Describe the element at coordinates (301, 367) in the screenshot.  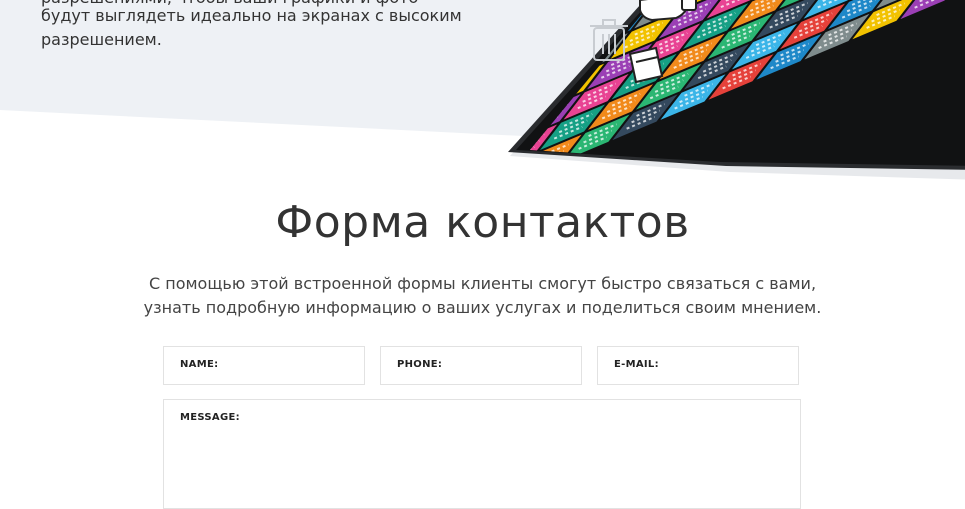
I see `name-input` at that location.